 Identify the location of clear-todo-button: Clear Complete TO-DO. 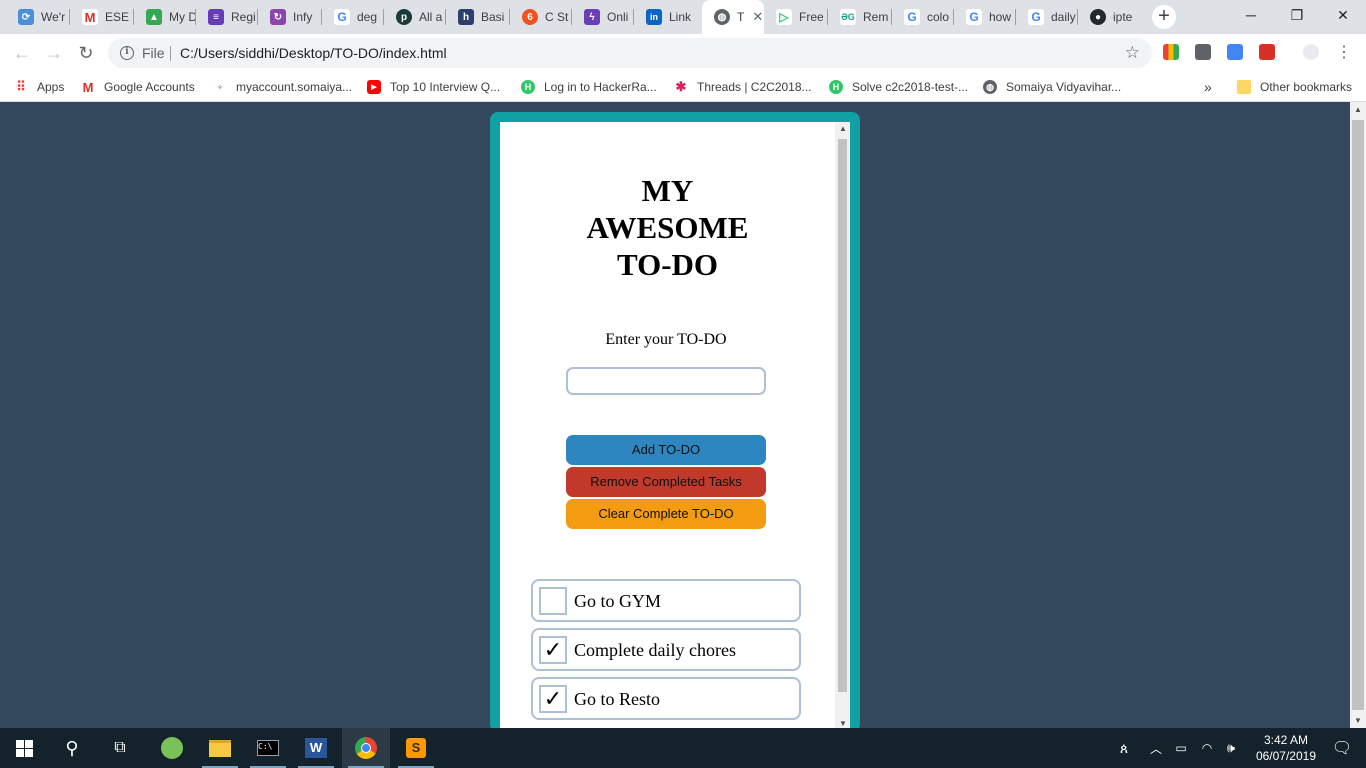
(666, 514).